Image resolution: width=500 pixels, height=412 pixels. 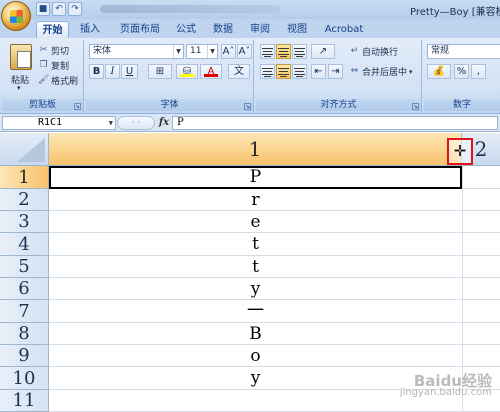 What do you see at coordinates (255, 289) in the screenshot?
I see `cell-r6c1: y` at bounding box center [255, 289].